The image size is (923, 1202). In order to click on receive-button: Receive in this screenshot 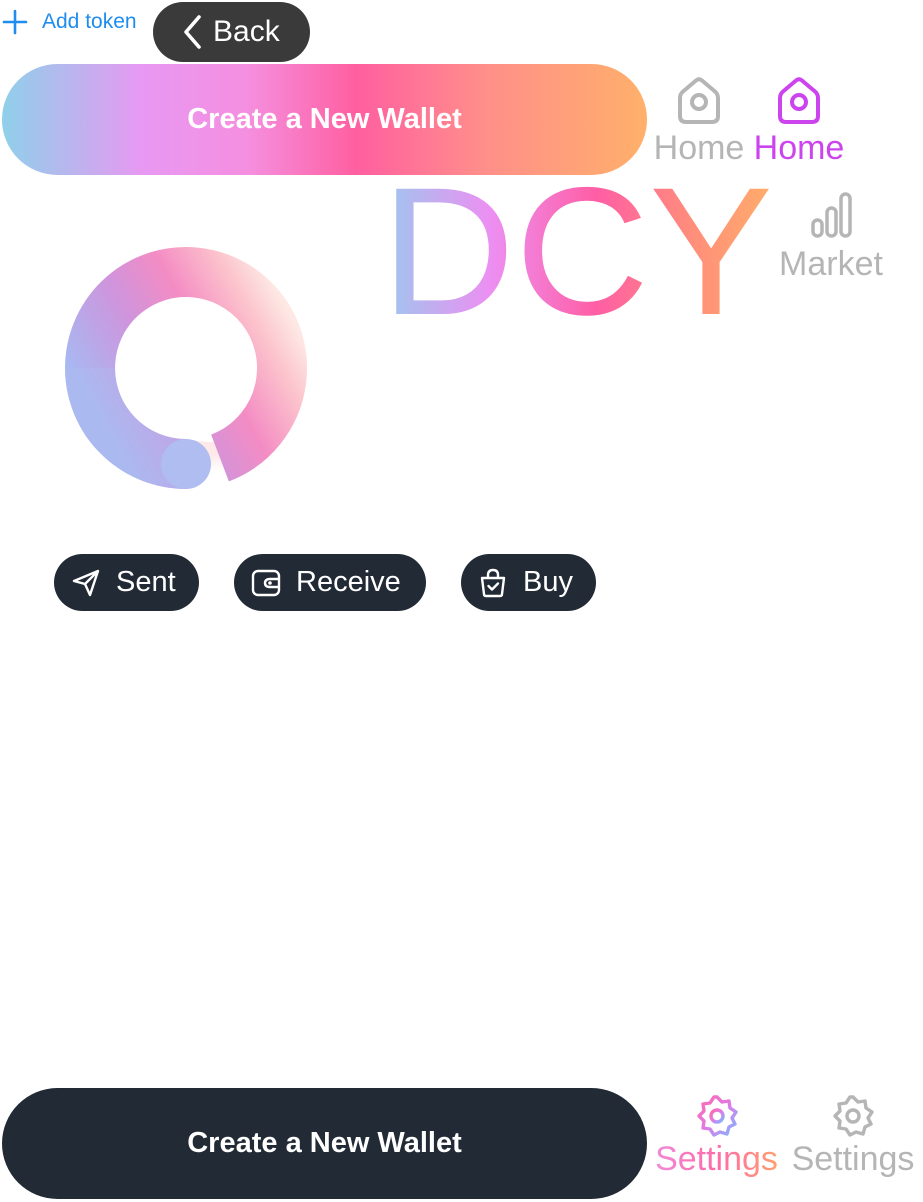, I will do `click(330, 582)`.